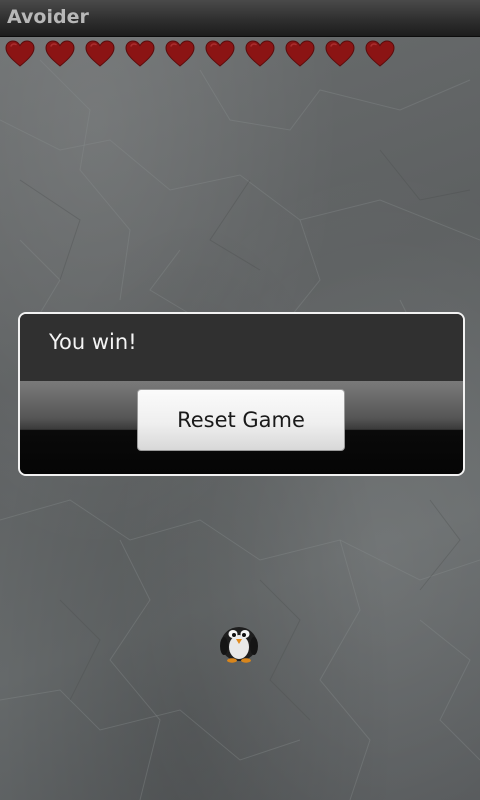 The width and height of the screenshot is (480, 800). I want to click on dialog-button-bar: Reset Game, so click(241, 427).